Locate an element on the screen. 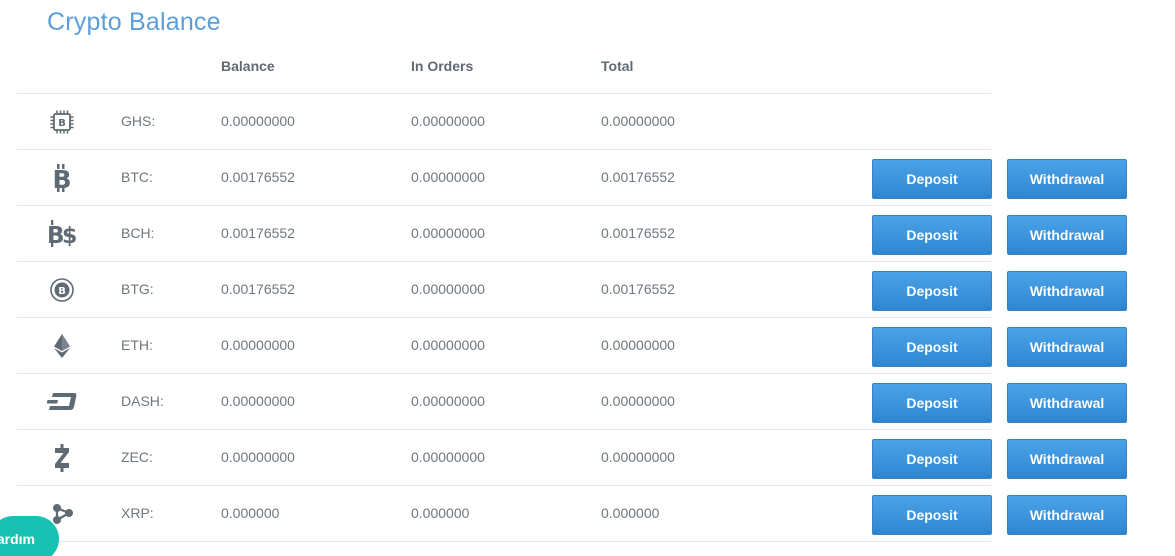  zec-withdrawal-button: Withdrawal is located at coordinates (1067, 459).